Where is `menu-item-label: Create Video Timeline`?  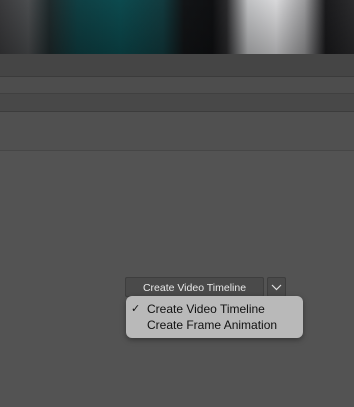 menu-item-label: Create Video Timeline is located at coordinates (206, 309).